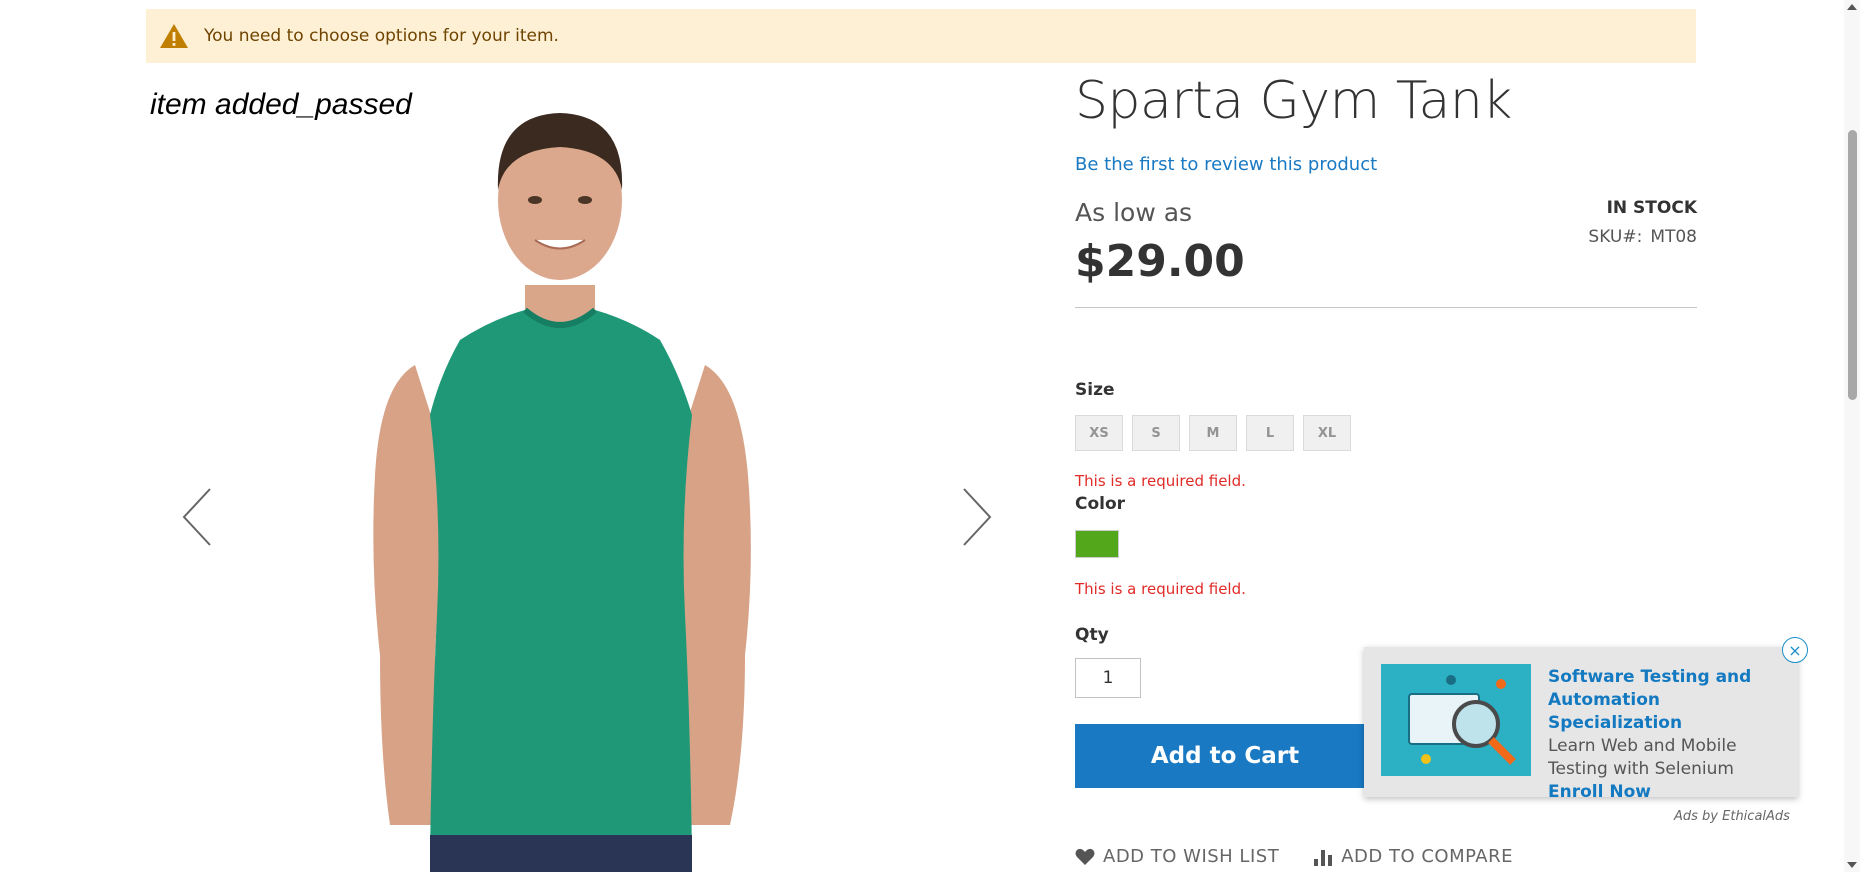  I want to click on qty-input, so click(1108, 678).